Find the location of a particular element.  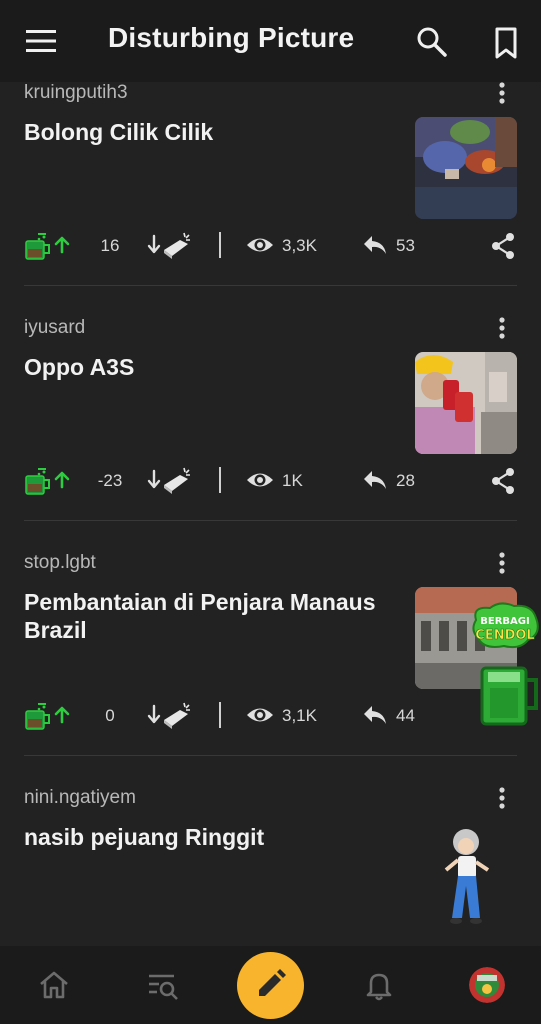

author-username: iyusard is located at coordinates (54, 328).